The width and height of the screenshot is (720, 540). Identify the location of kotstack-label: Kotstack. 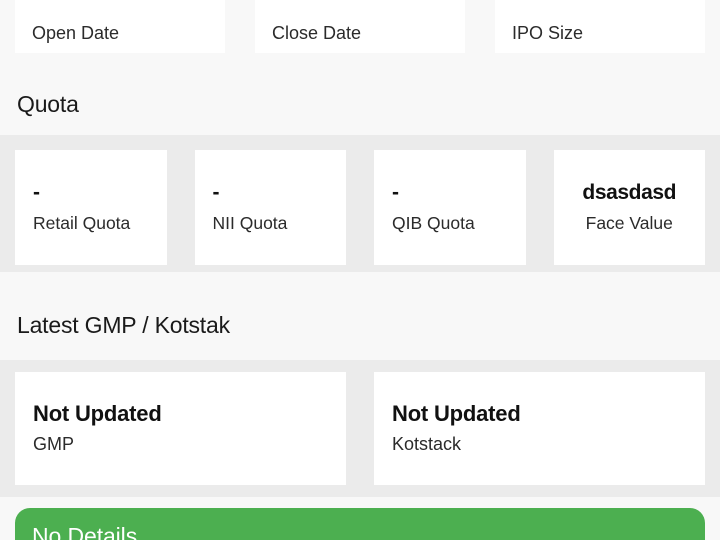
(427, 444).